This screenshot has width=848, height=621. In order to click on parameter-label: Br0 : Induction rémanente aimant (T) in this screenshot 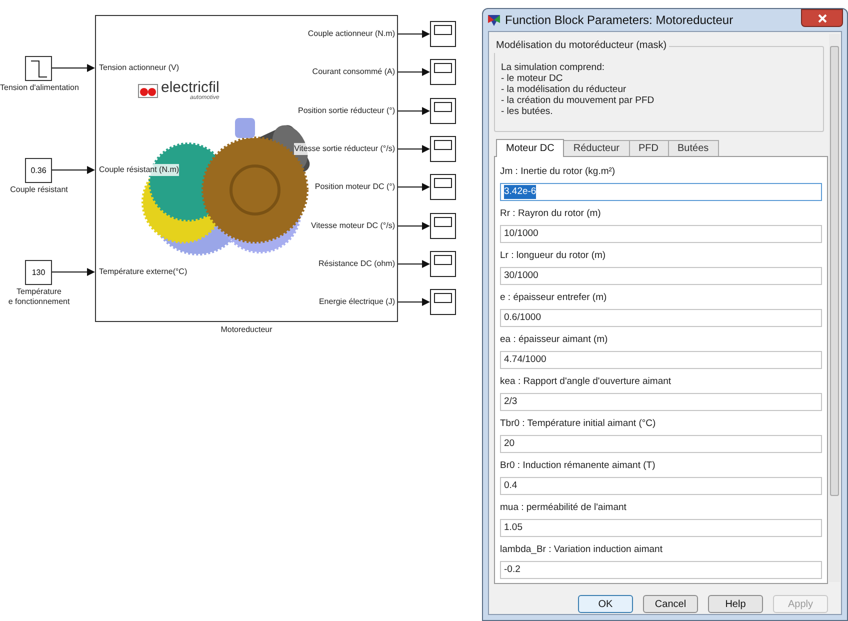, I will do `click(578, 466)`.